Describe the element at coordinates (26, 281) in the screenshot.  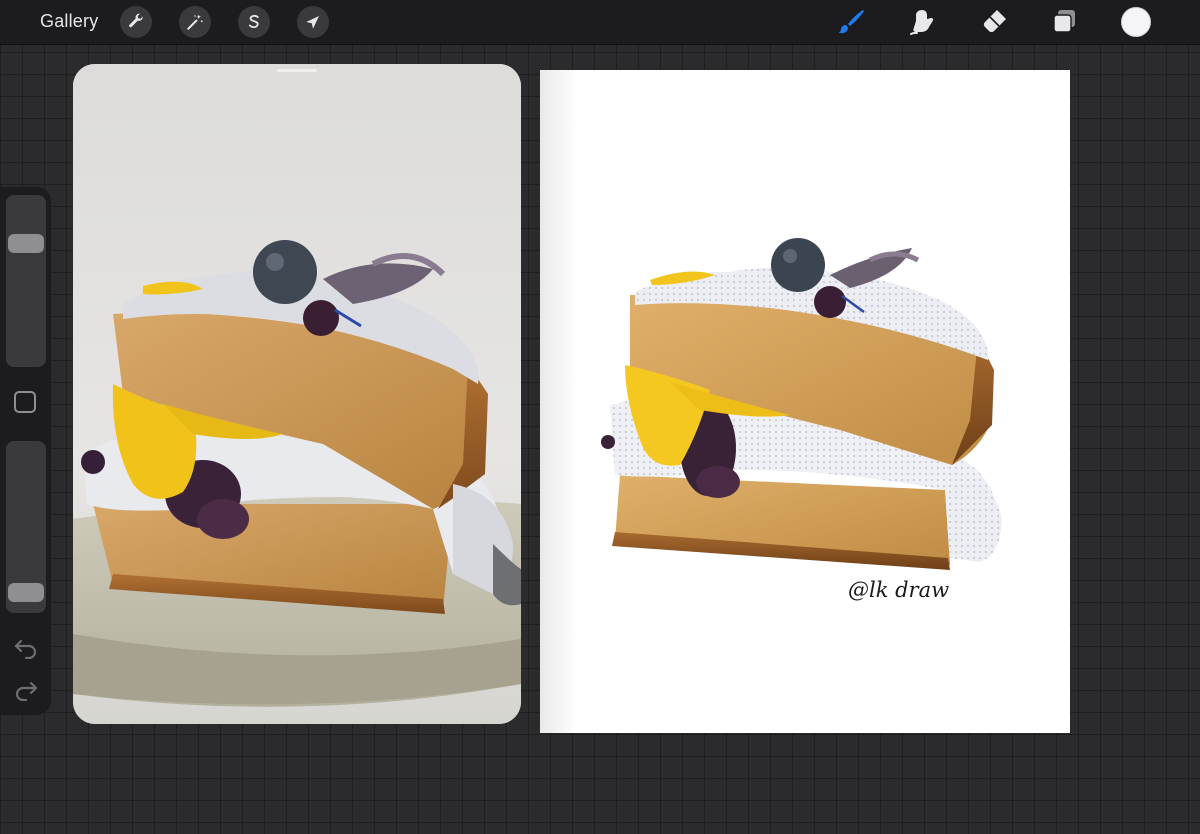
I see `brush-size-slider` at that location.